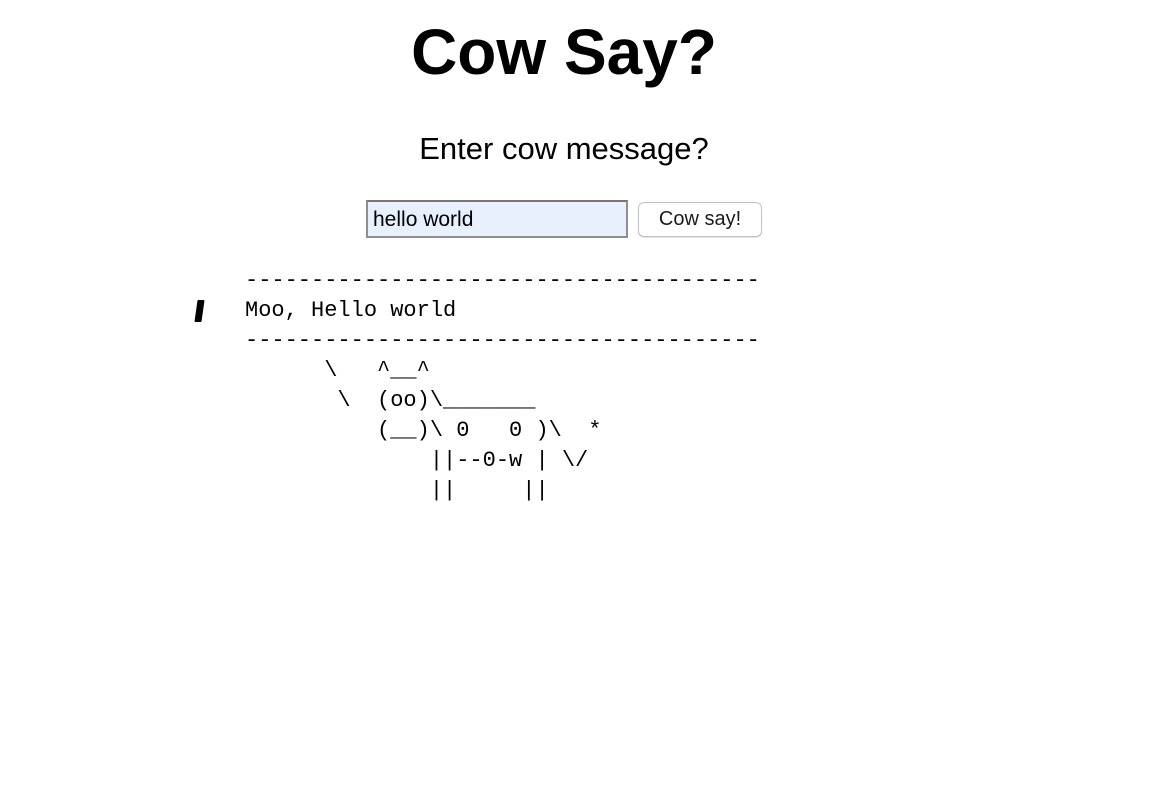  I want to click on cow-say-button: Cow say!, so click(700, 219).